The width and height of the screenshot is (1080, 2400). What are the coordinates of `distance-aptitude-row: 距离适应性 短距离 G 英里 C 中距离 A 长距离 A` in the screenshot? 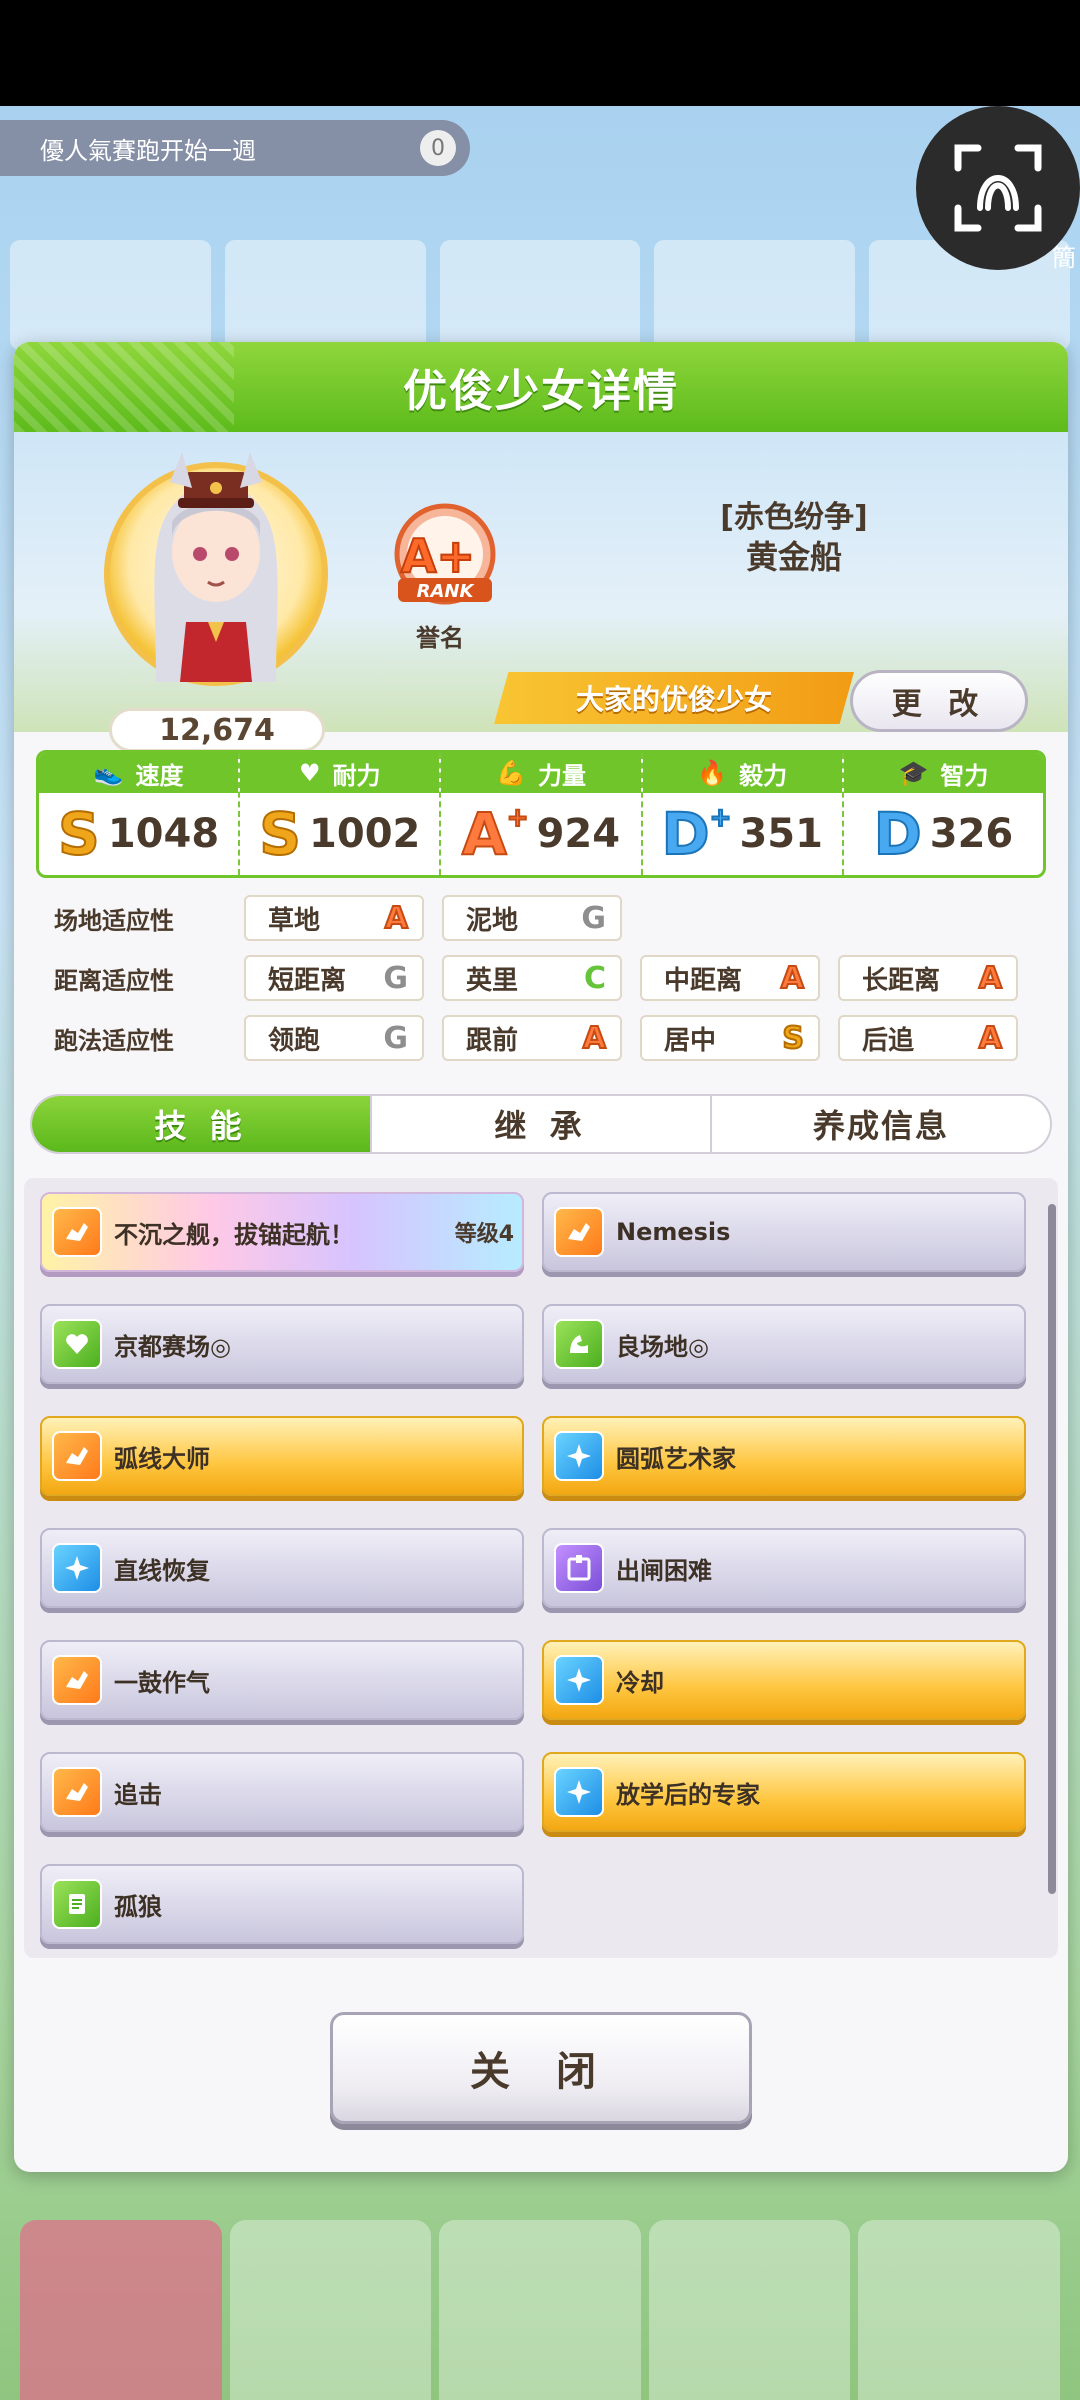 It's located at (545, 978).